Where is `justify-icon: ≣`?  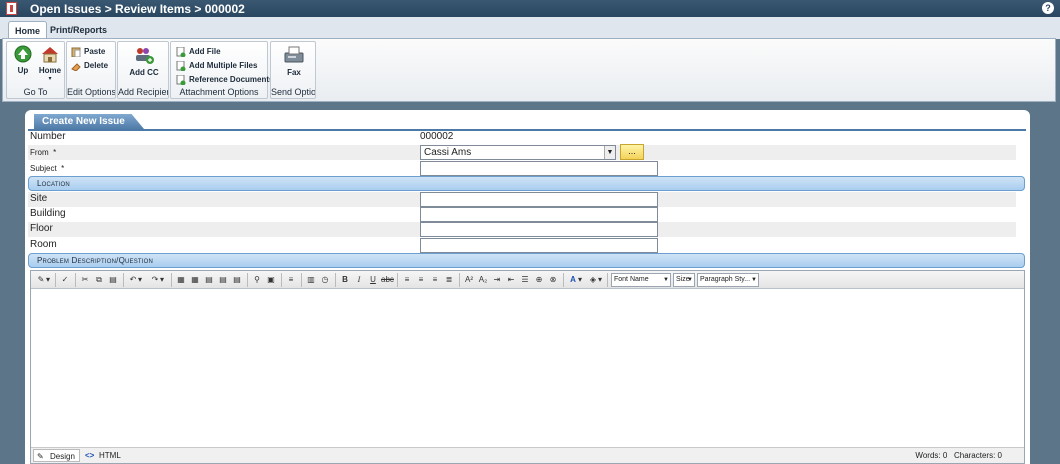 justify-icon: ≣ is located at coordinates (449, 280).